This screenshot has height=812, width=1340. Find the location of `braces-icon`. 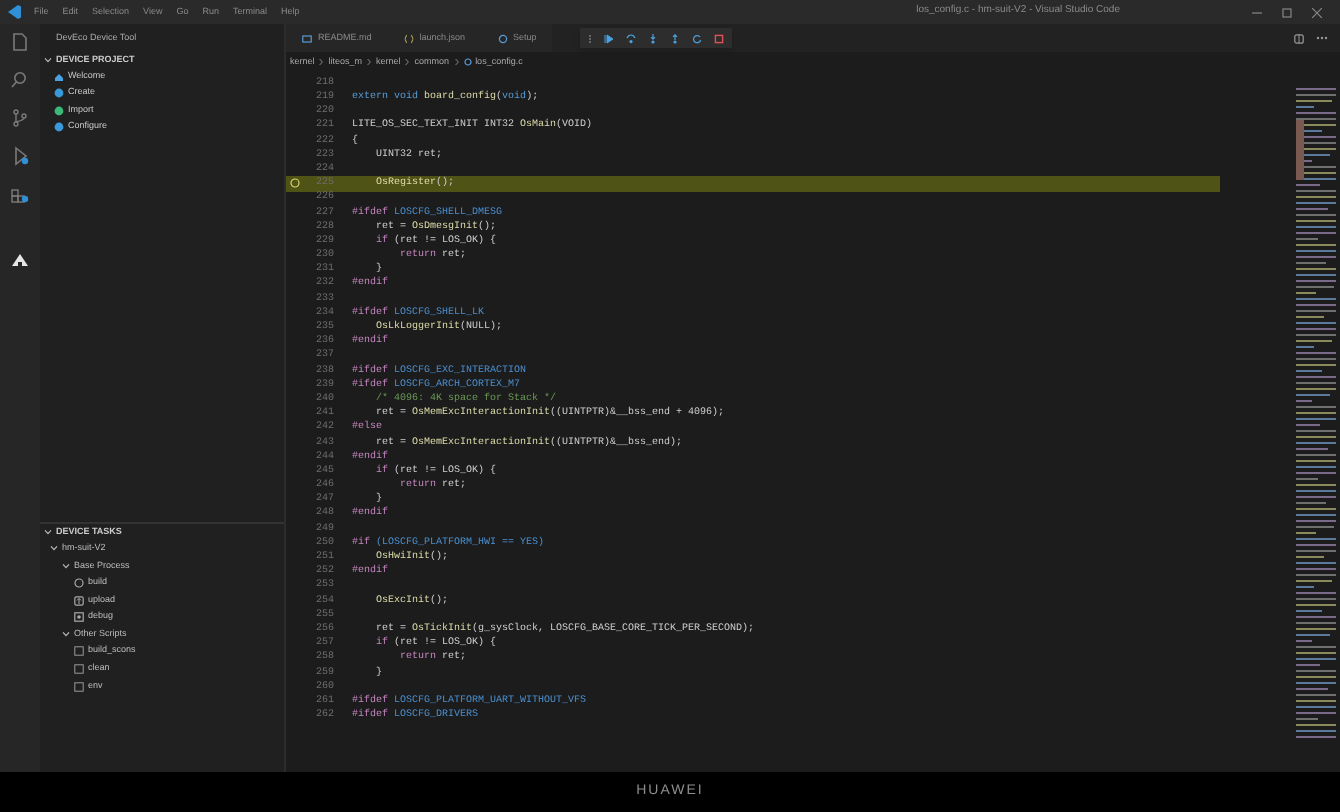

braces-icon is located at coordinates (408, 38).